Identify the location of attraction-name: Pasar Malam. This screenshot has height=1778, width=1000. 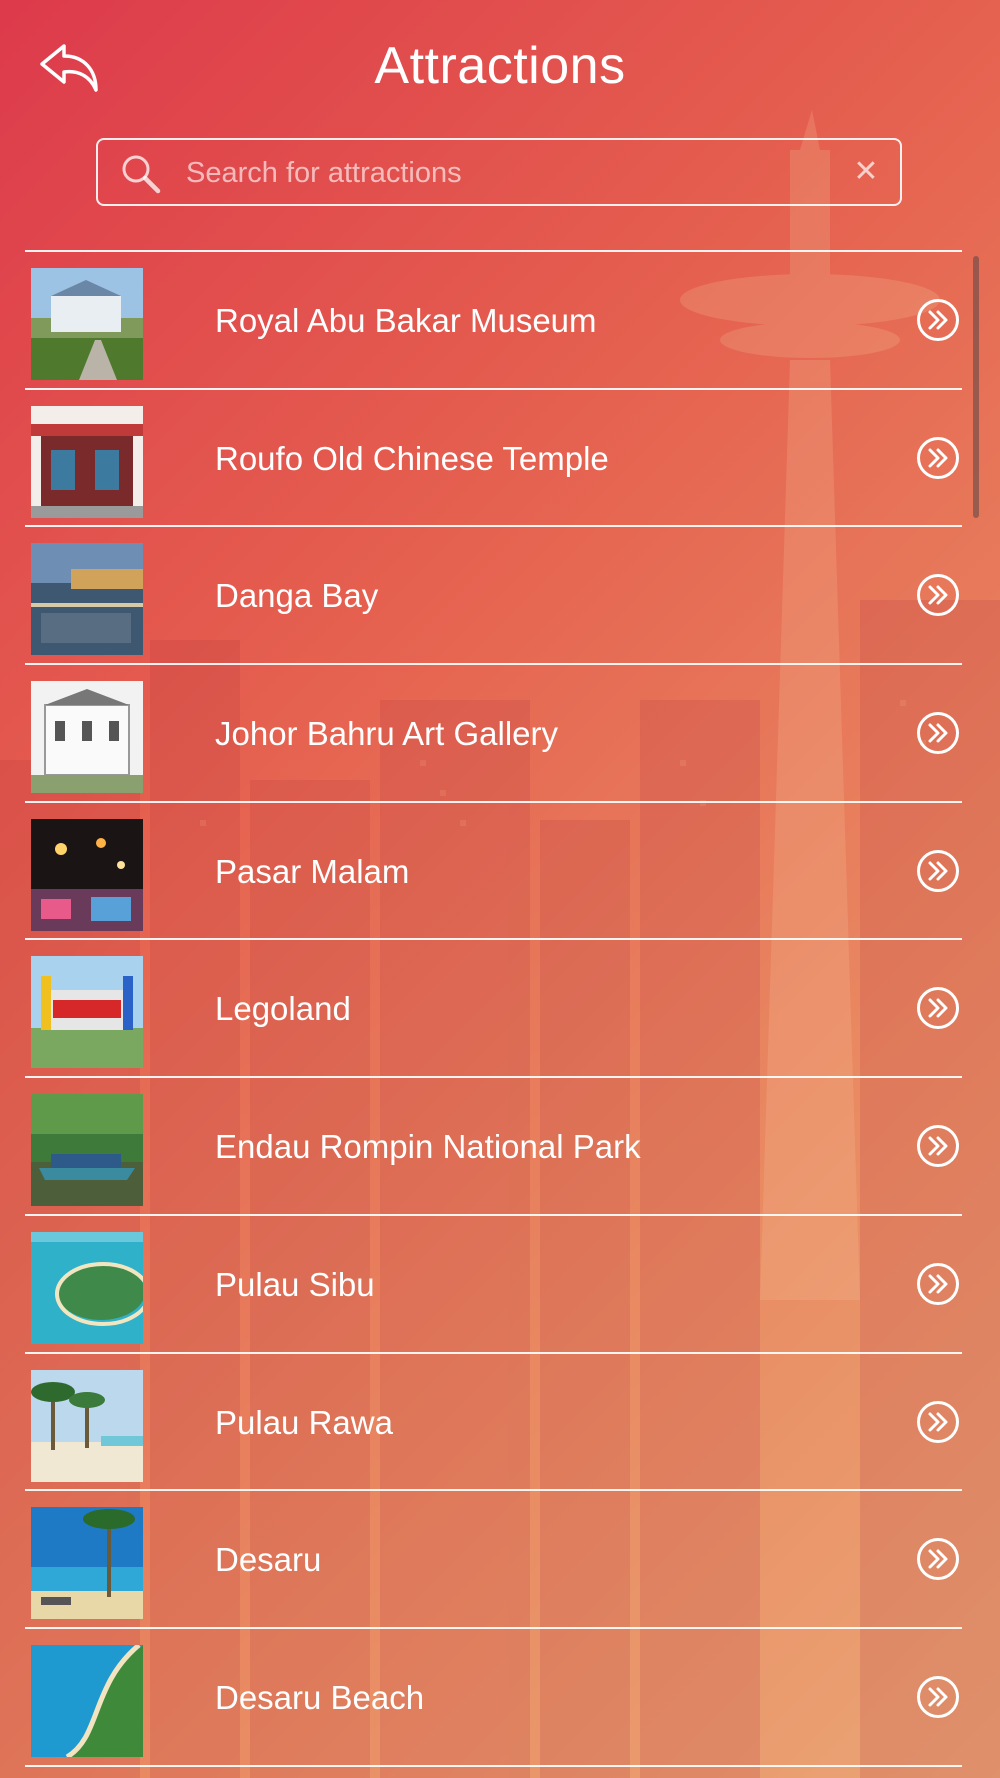
(312, 871).